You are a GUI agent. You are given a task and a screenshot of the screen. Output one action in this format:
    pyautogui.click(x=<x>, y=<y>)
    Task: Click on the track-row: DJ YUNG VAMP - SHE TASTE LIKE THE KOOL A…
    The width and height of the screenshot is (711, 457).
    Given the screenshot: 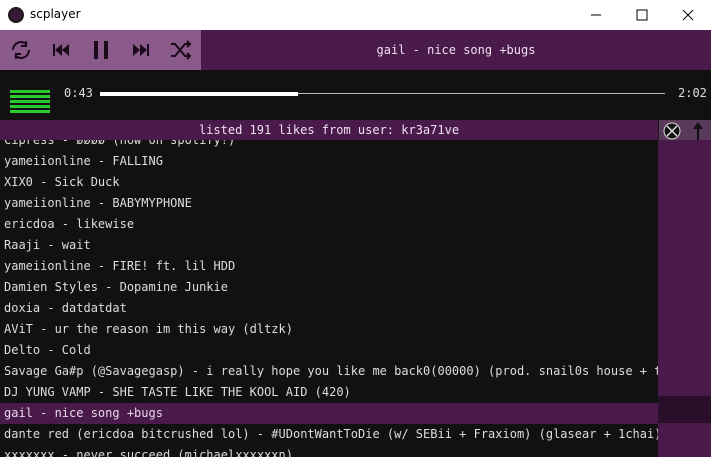 What is the action you would take?
    pyautogui.click(x=329, y=392)
    